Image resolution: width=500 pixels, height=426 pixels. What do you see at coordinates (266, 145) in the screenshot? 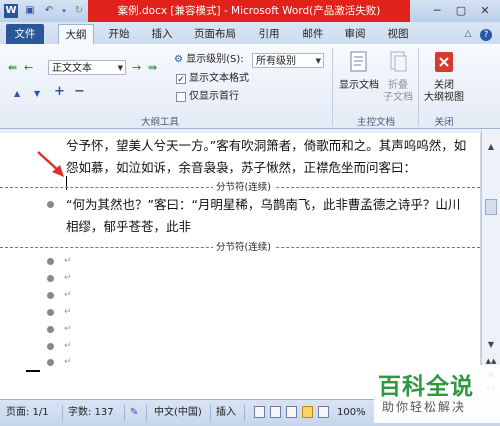
I see `body-text-line: 兮予怀，望美人兮天一方。”客有吹洞箫者，倚歌而和之。其声呜呜然，如` at bounding box center [266, 145].